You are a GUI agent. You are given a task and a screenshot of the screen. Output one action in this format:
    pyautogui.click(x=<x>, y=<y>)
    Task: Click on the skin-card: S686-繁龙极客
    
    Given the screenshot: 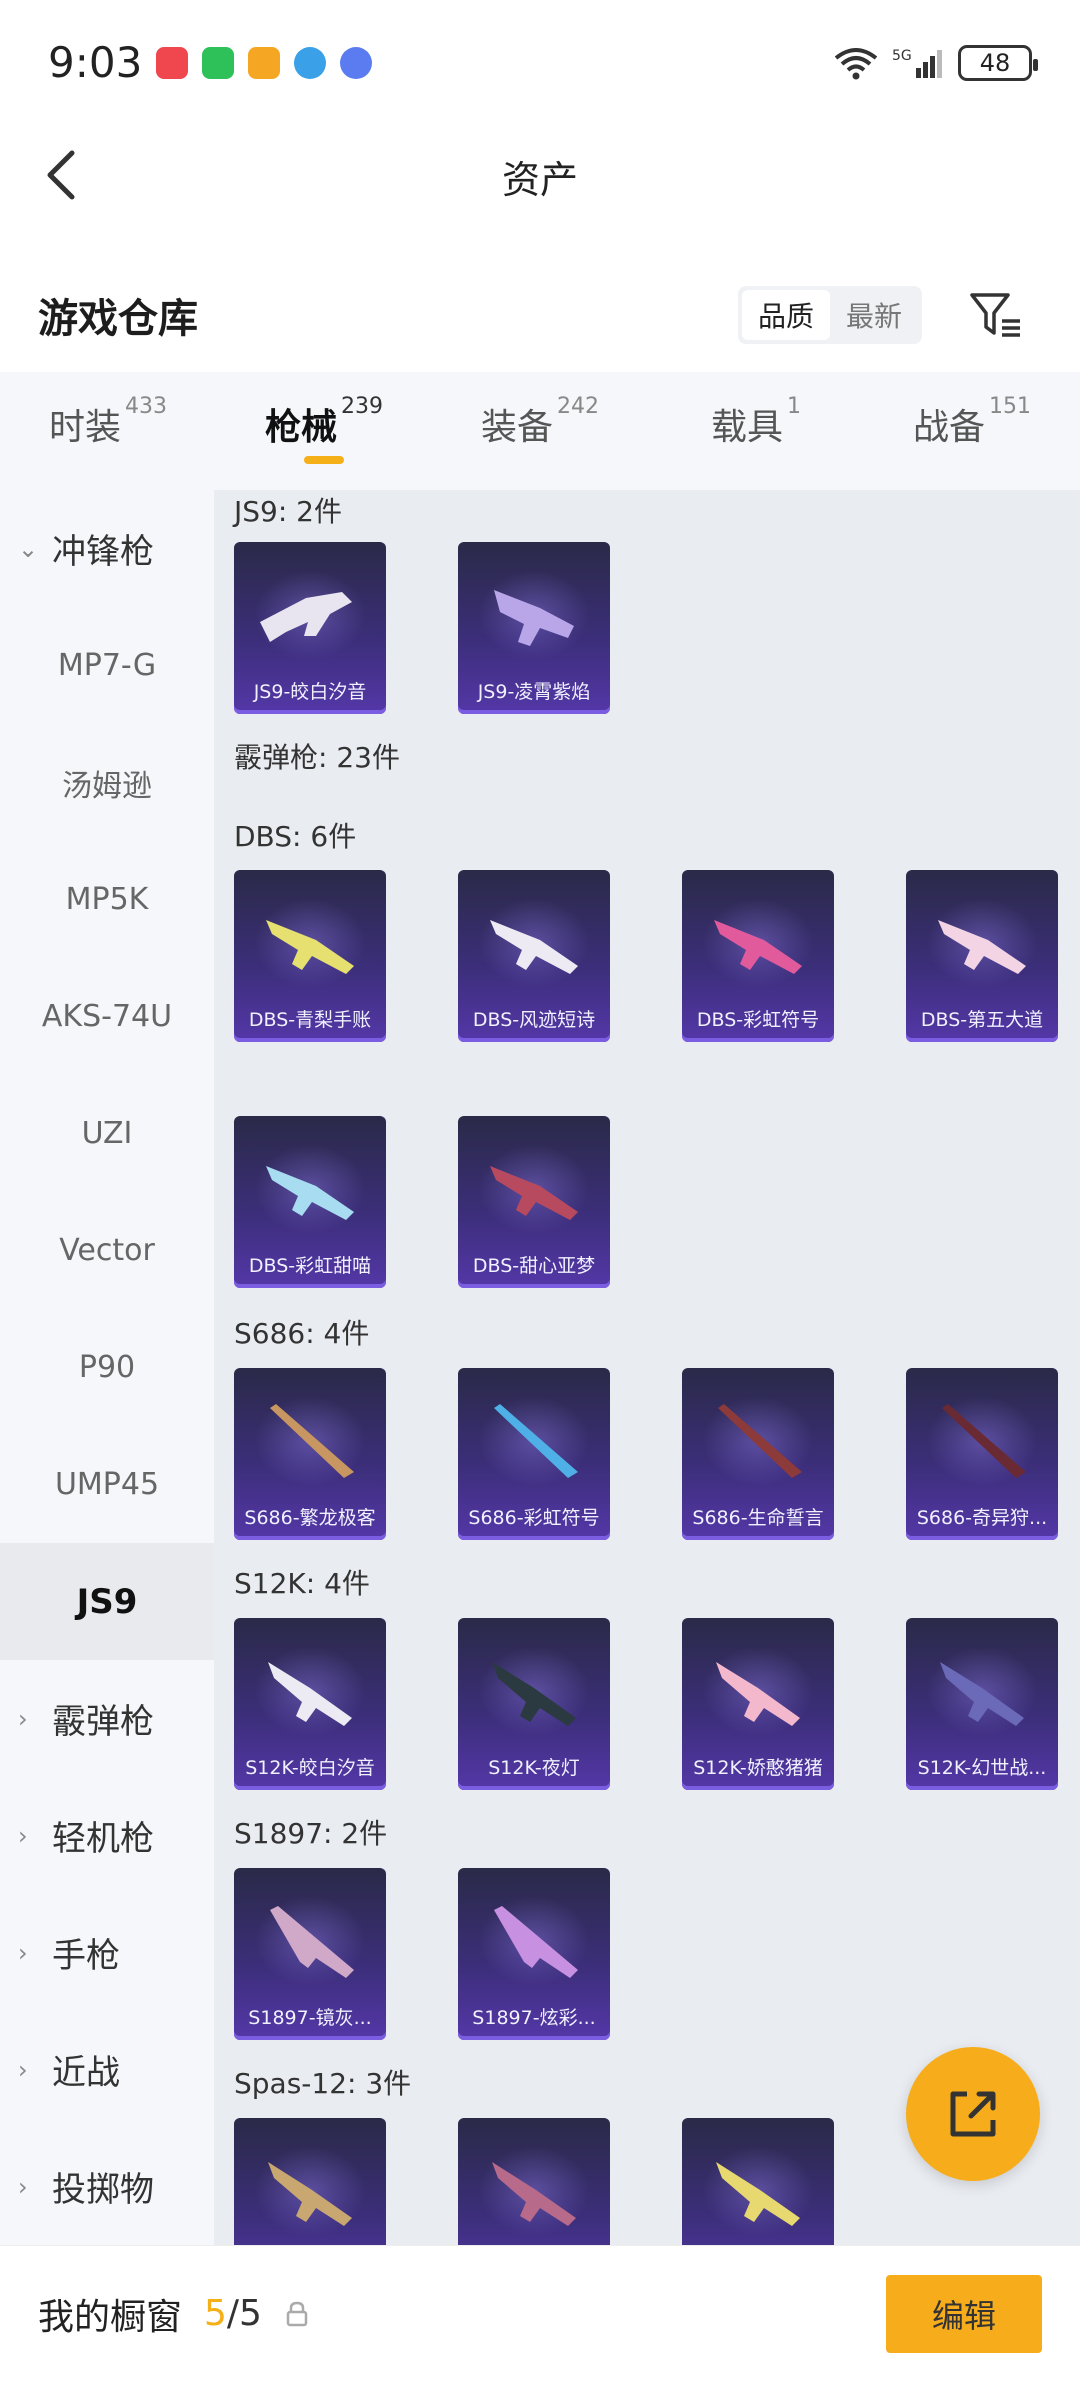 What is the action you would take?
    pyautogui.click(x=310, y=1454)
    